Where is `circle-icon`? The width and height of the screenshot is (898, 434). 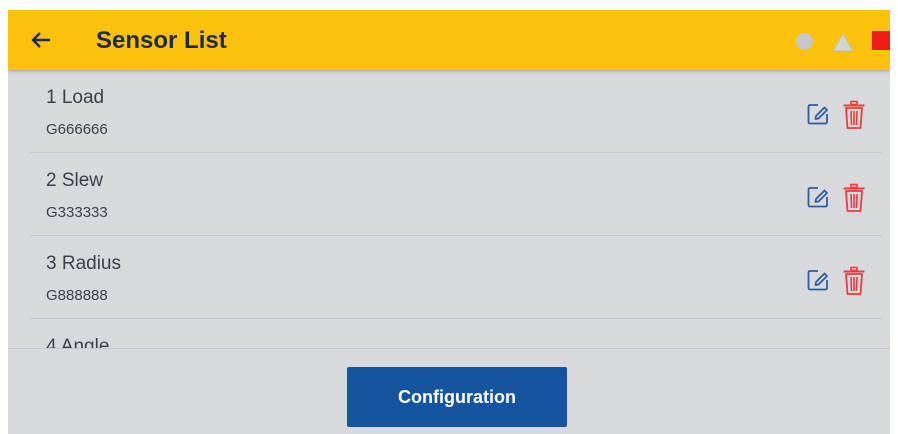 circle-icon is located at coordinates (804, 41).